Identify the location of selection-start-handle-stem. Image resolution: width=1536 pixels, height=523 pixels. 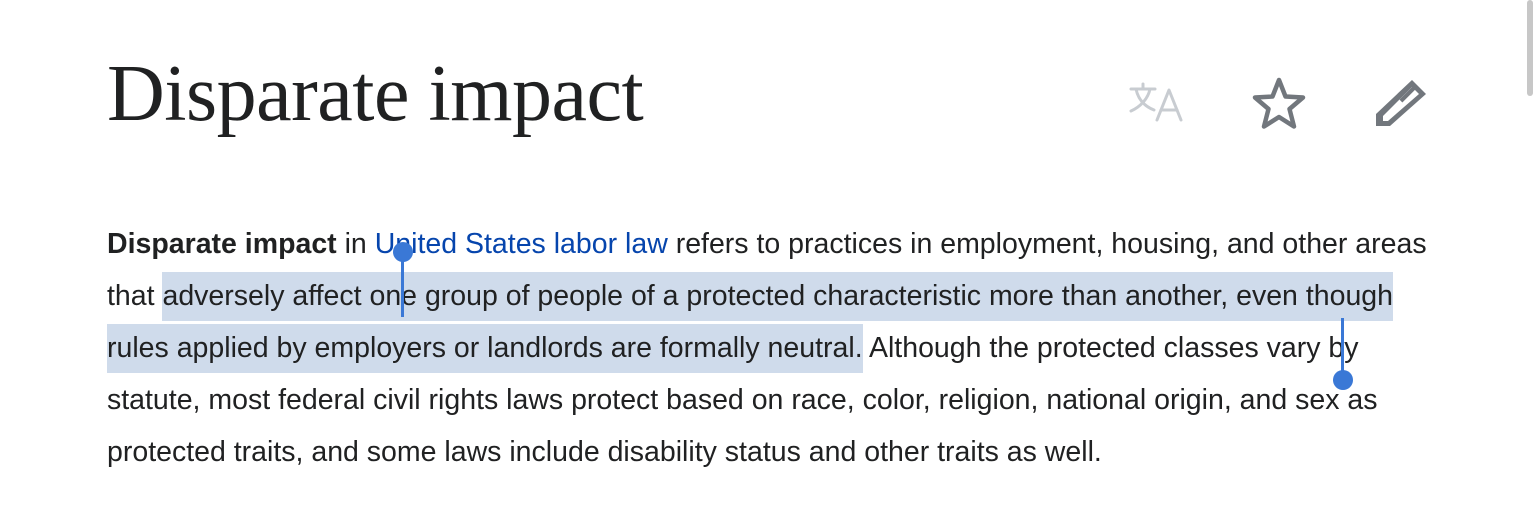
(402, 285).